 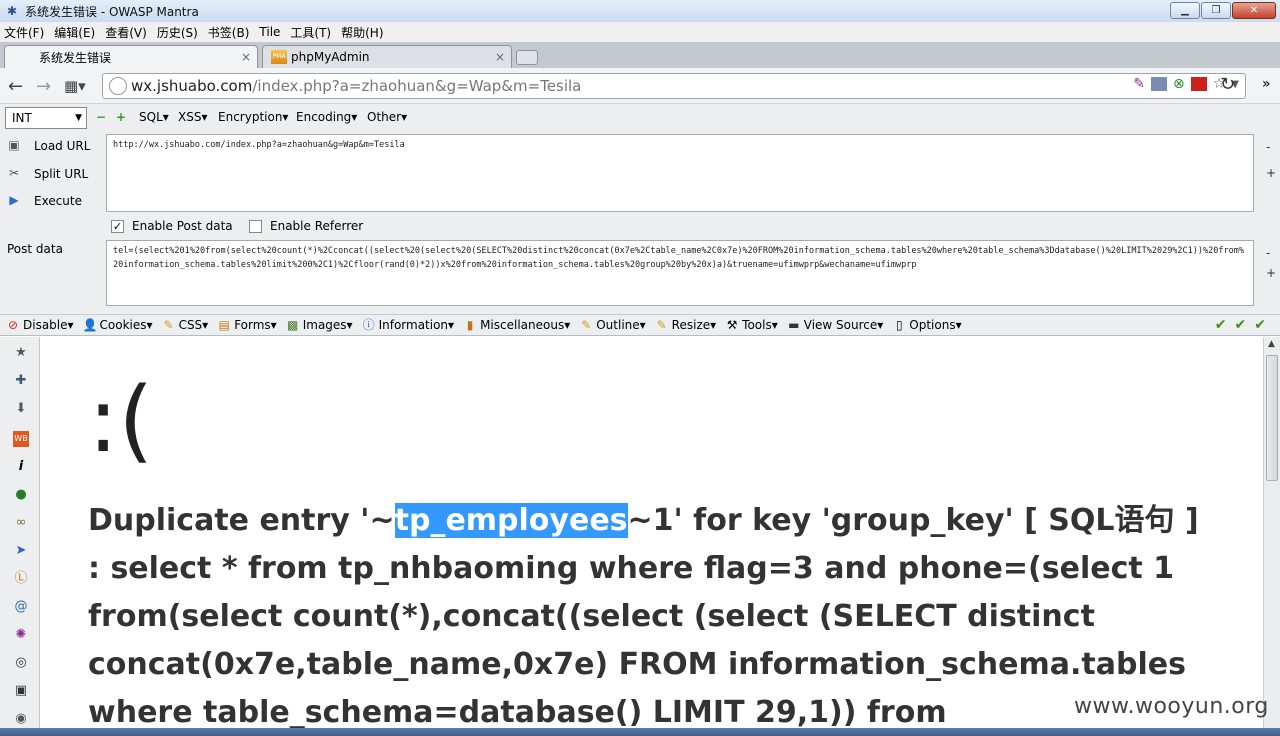 What do you see at coordinates (14, 145) in the screenshot?
I see `load-url-icon: ▣` at bounding box center [14, 145].